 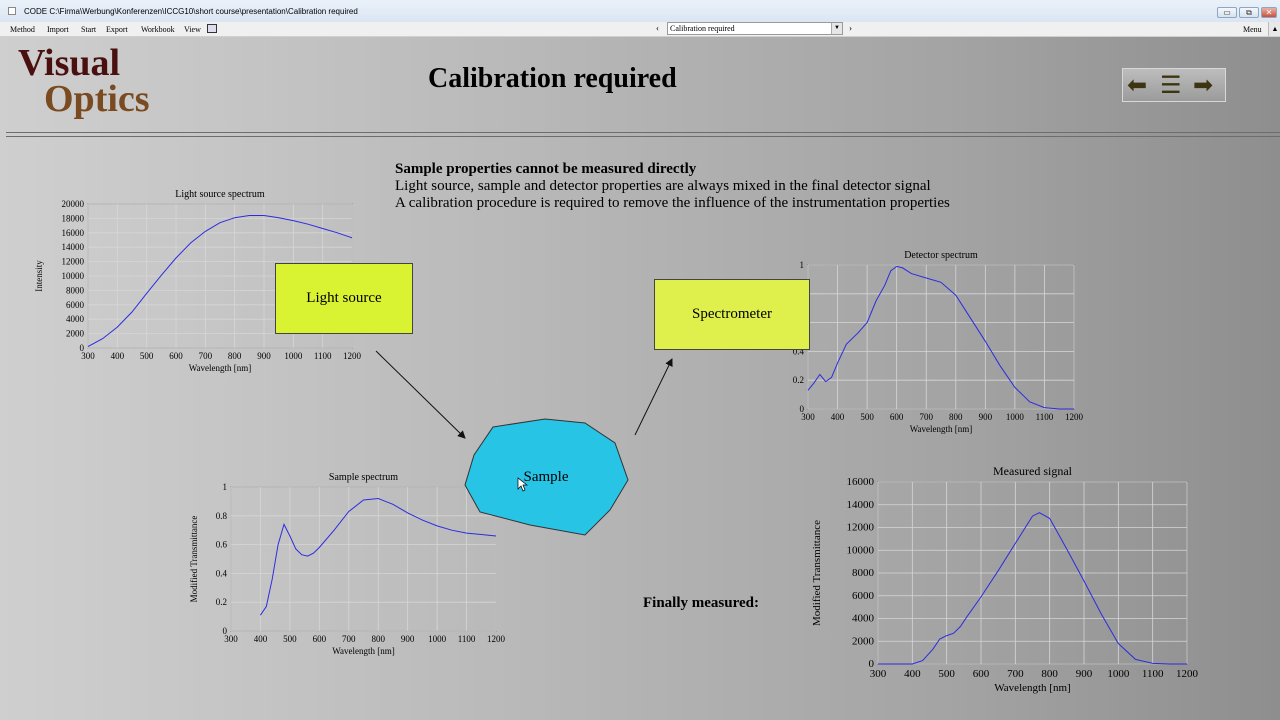 What do you see at coordinates (344, 298) in the screenshot?
I see `light-source-box: Light source` at bounding box center [344, 298].